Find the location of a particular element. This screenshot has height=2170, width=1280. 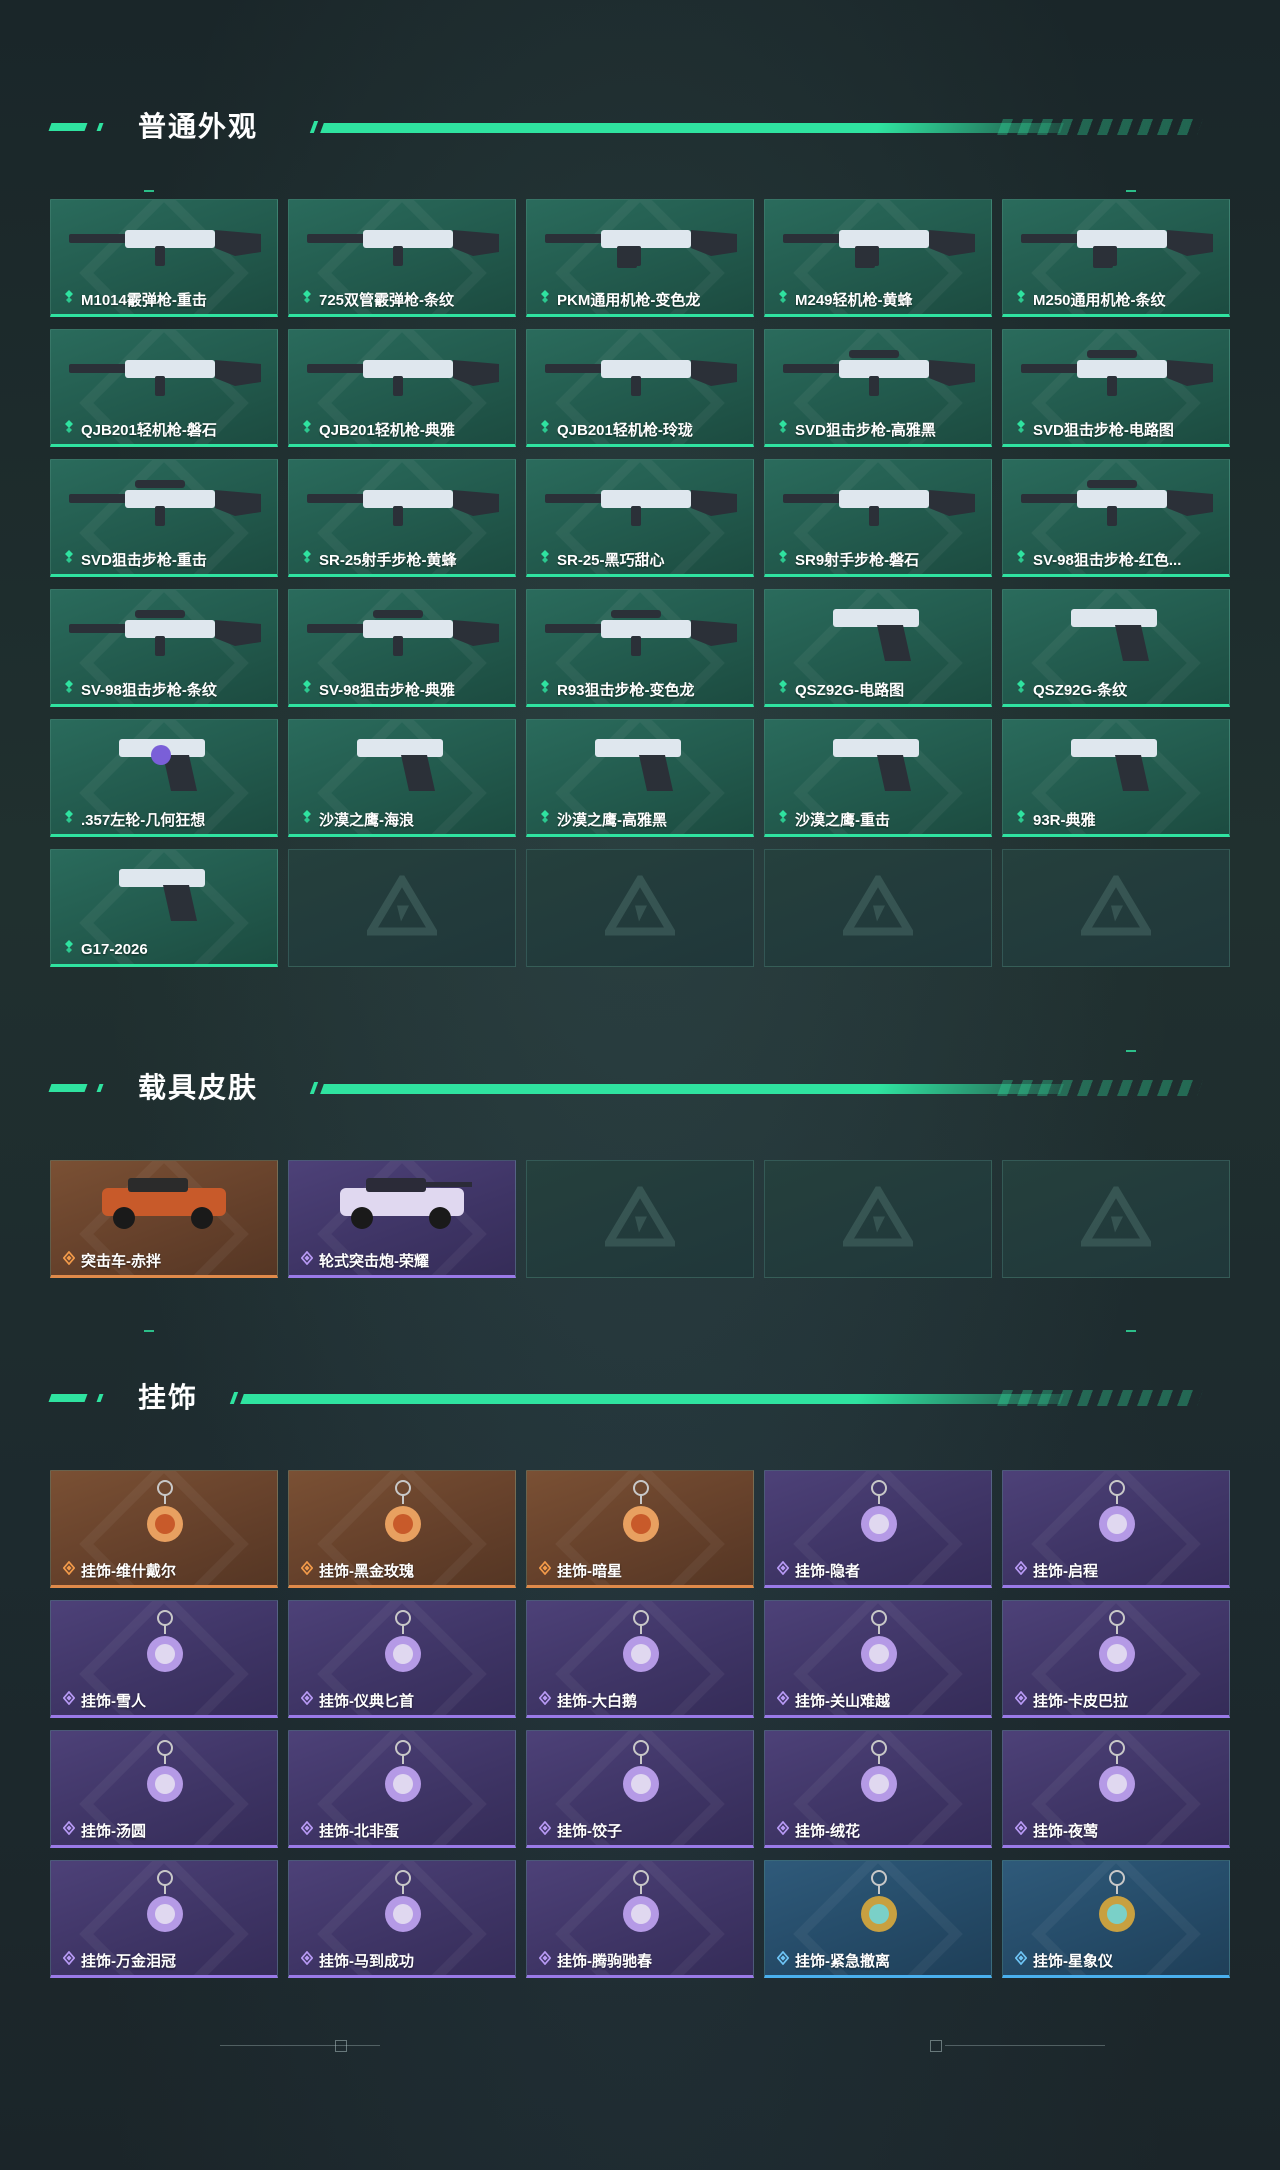

card-label-row: G17-2026 is located at coordinates (166, 948).